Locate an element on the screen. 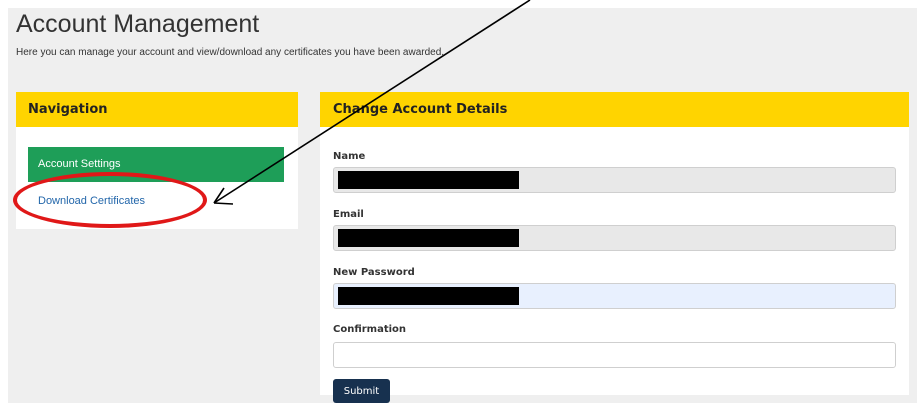 This screenshot has height=403, width=917. new-password-field is located at coordinates (614, 296).